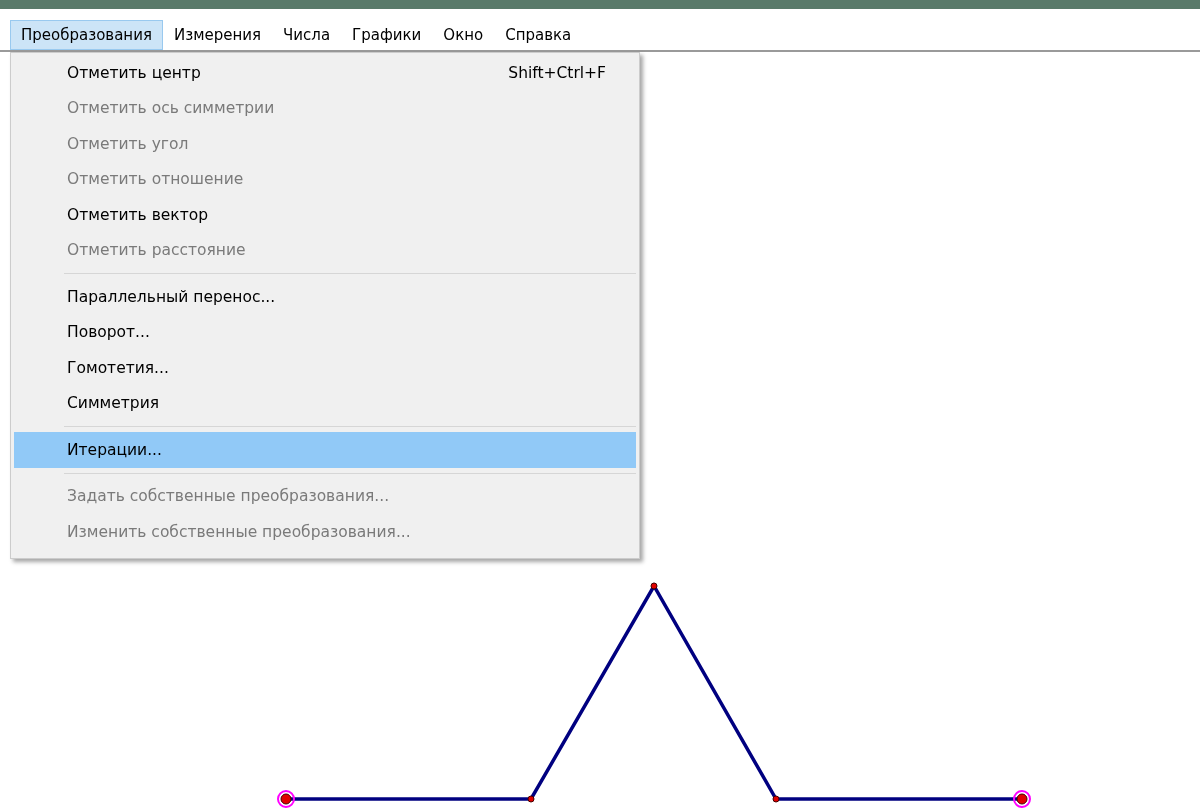  I want to click on menu-bar-item: Числа, so click(307, 35).